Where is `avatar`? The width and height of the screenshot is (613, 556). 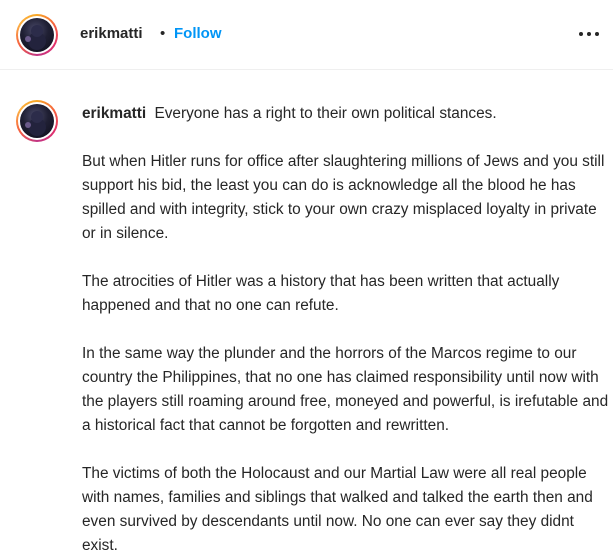 avatar is located at coordinates (37, 35).